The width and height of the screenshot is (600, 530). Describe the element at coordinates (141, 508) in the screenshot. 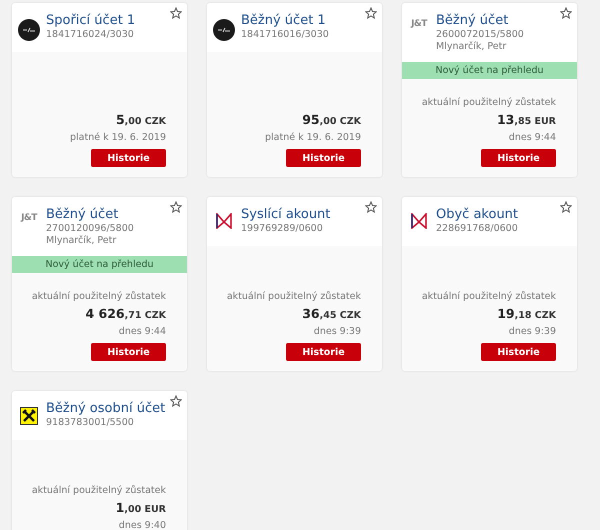

I see `balance-amount: 1,00 EUR` at that location.